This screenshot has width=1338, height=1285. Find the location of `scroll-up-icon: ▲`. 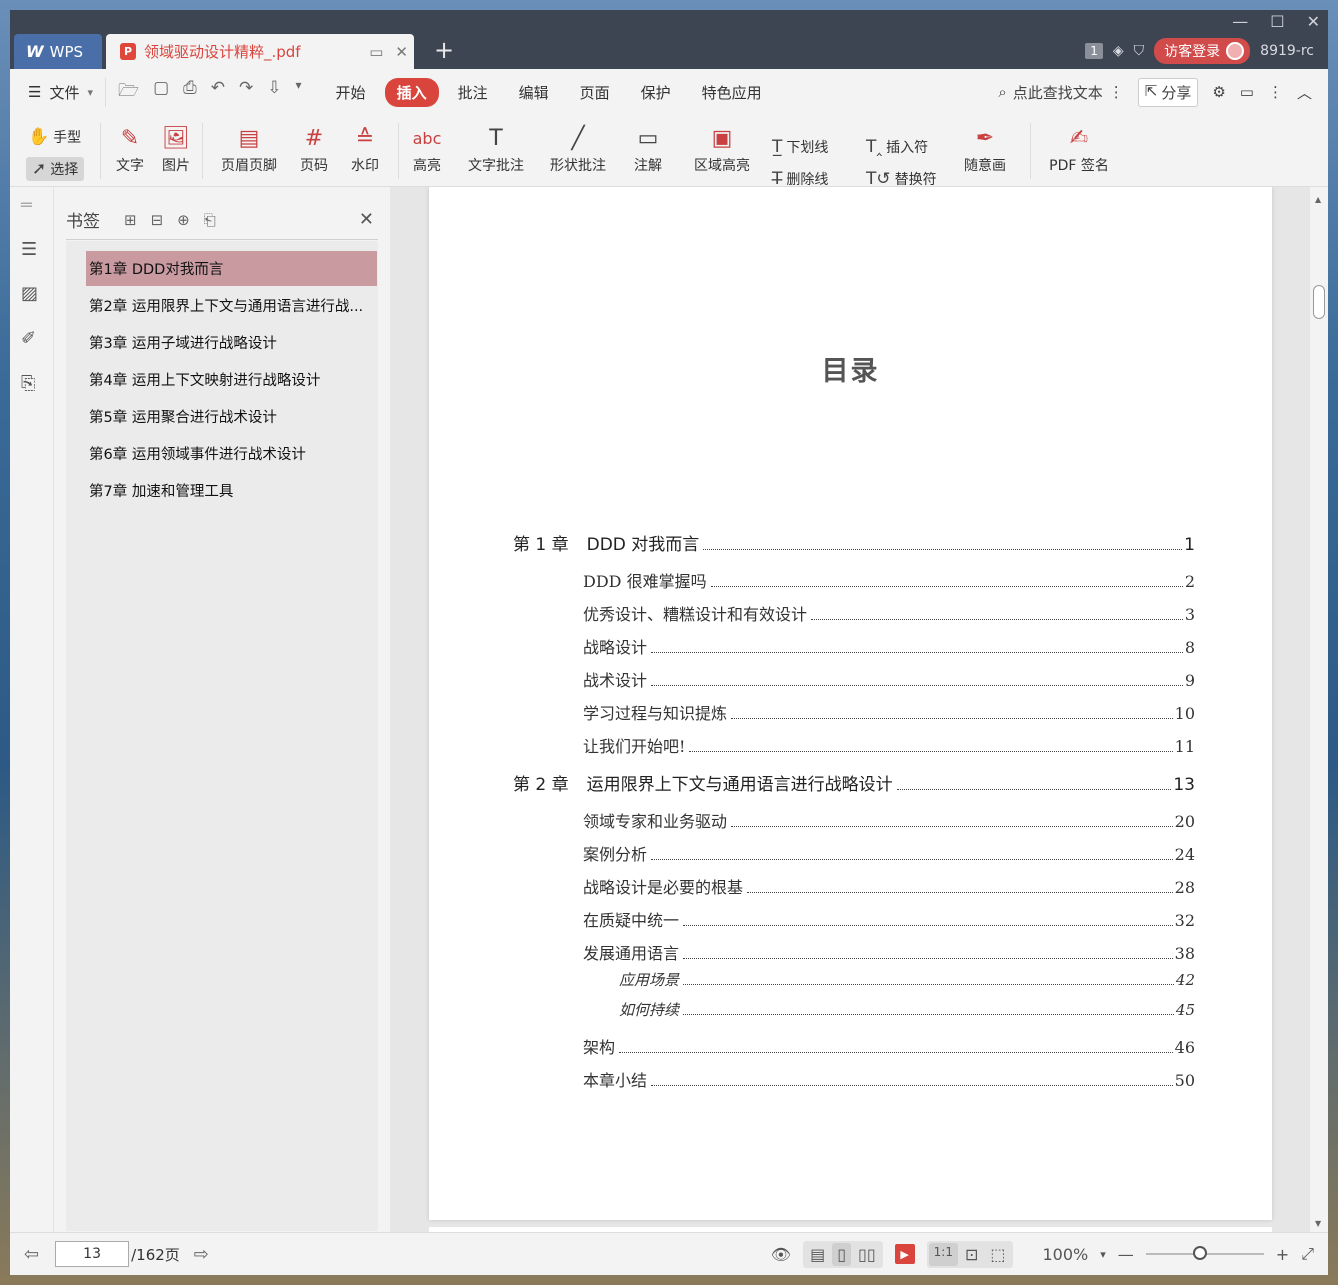

scroll-up-icon: ▲ is located at coordinates (1318, 199).